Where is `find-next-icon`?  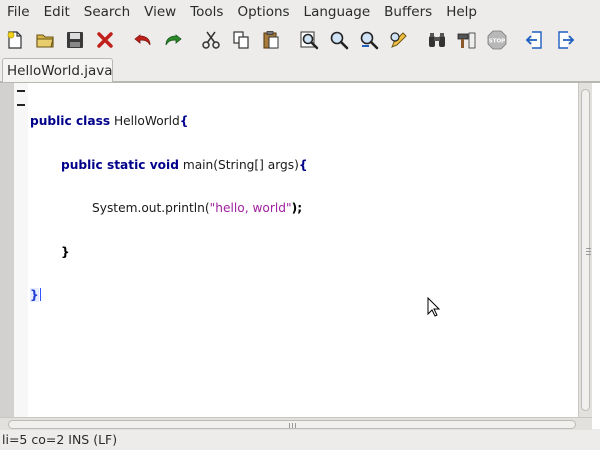
find-next-icon is located at coordinates (339, 40).